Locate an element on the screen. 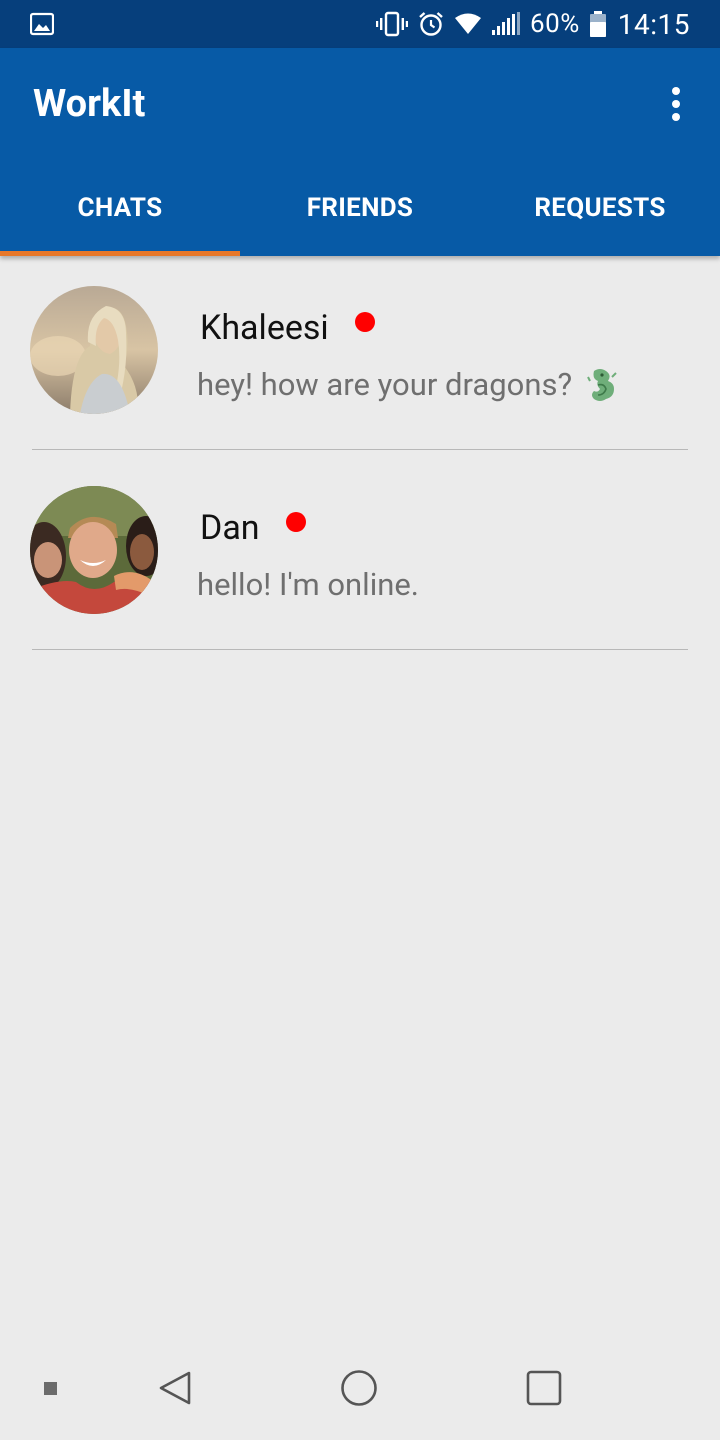 The image size is (720, 1440). tab-requests: REQUESTS is located at coordinates (600, 208).